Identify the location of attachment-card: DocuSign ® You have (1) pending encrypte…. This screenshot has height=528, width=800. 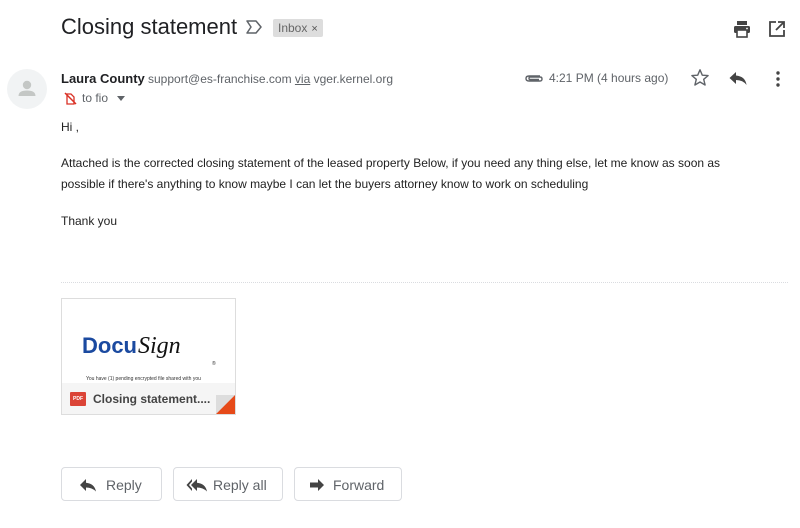
(148, 356).